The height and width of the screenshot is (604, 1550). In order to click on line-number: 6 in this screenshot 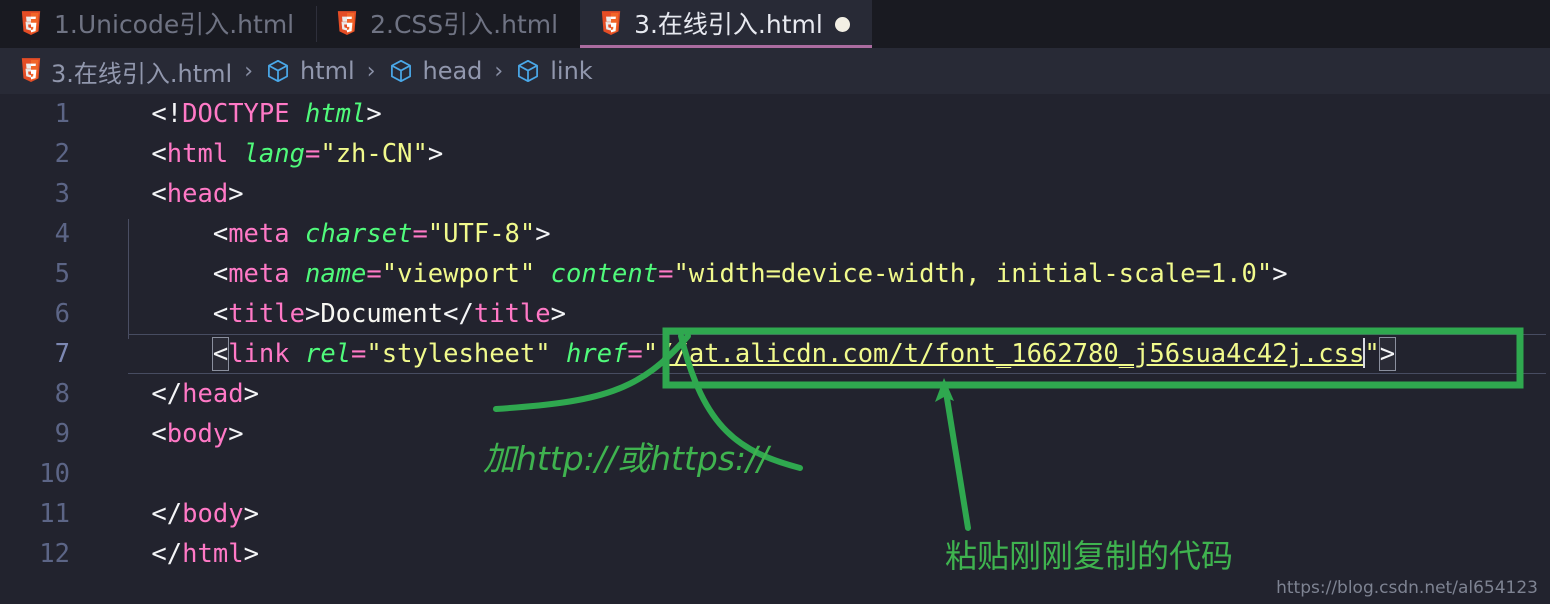, I will do `click(62, 314)`.